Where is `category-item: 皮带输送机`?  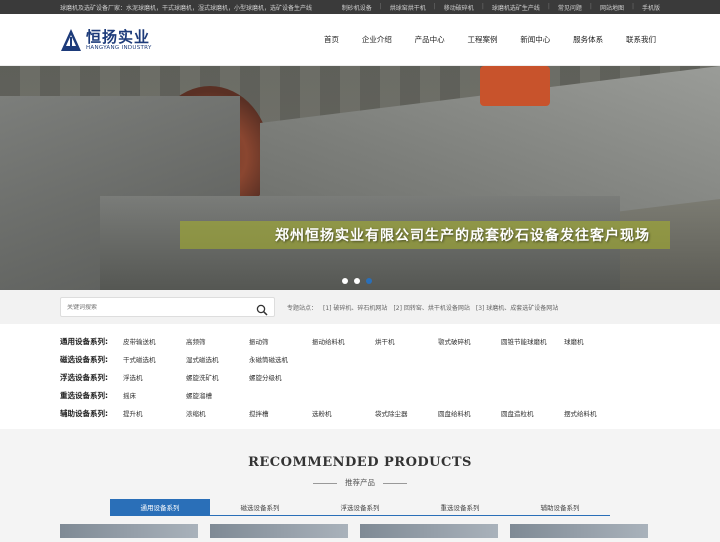
category-item: 皮带输送机 is located at coordinates (154, 341).